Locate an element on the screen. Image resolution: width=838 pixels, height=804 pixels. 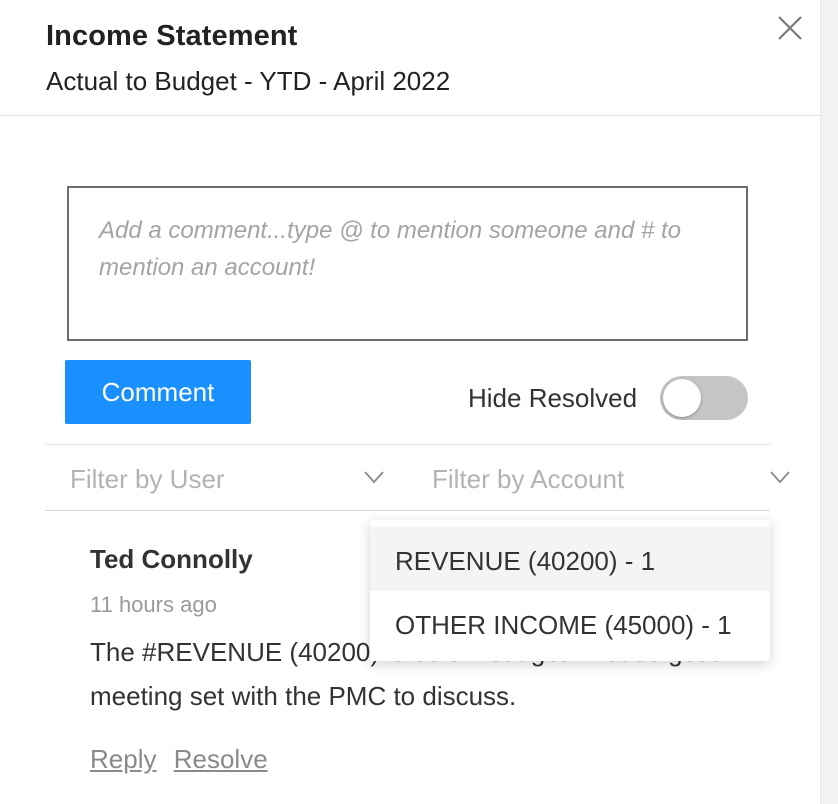
hide-resolved-toggle is located at coordinates (704, 398).